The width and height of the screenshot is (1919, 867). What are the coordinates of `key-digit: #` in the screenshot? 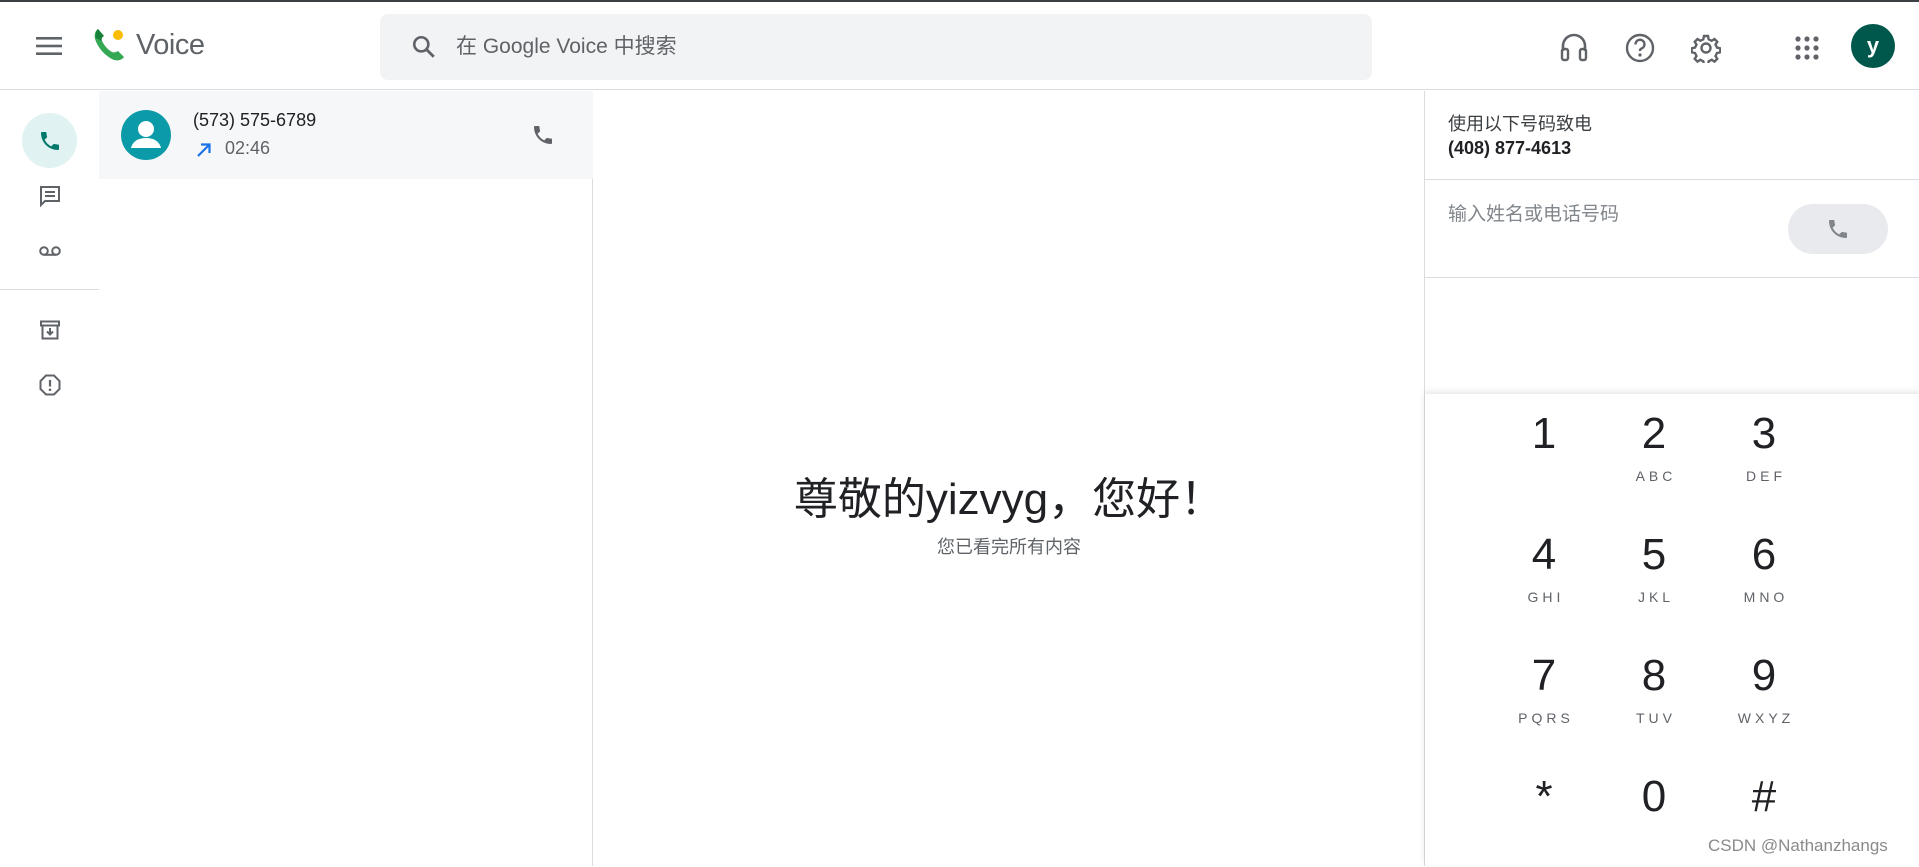 It's located at (1764, 796).